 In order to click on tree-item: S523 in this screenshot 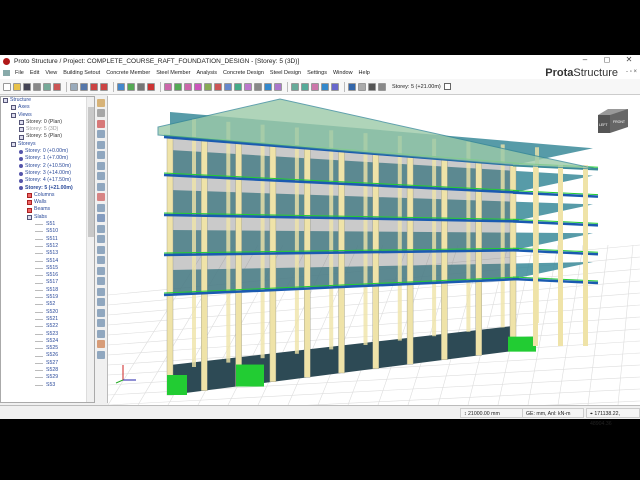, I will do `click(47, 334)`.